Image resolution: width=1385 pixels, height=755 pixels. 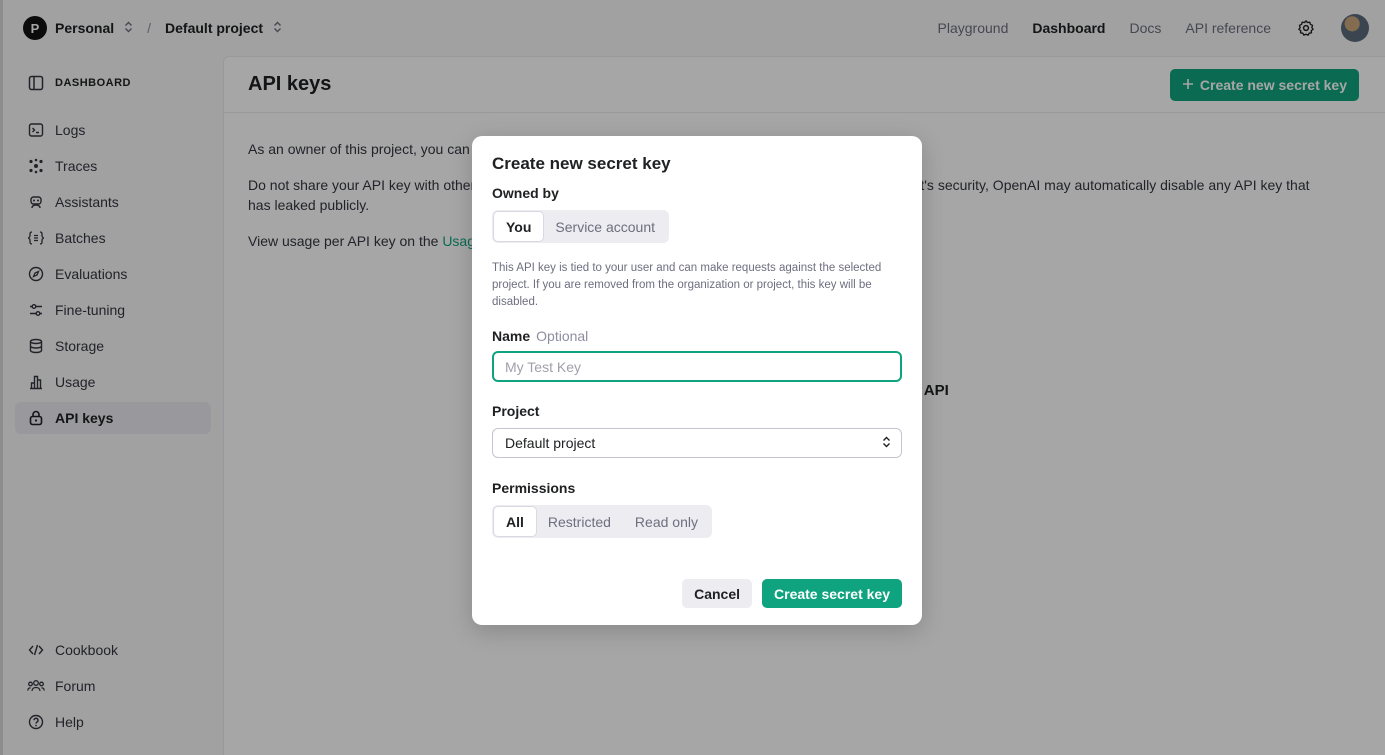 I want to click on dialog-footer: Cancel Create secret key, so click(x=792, y=593).